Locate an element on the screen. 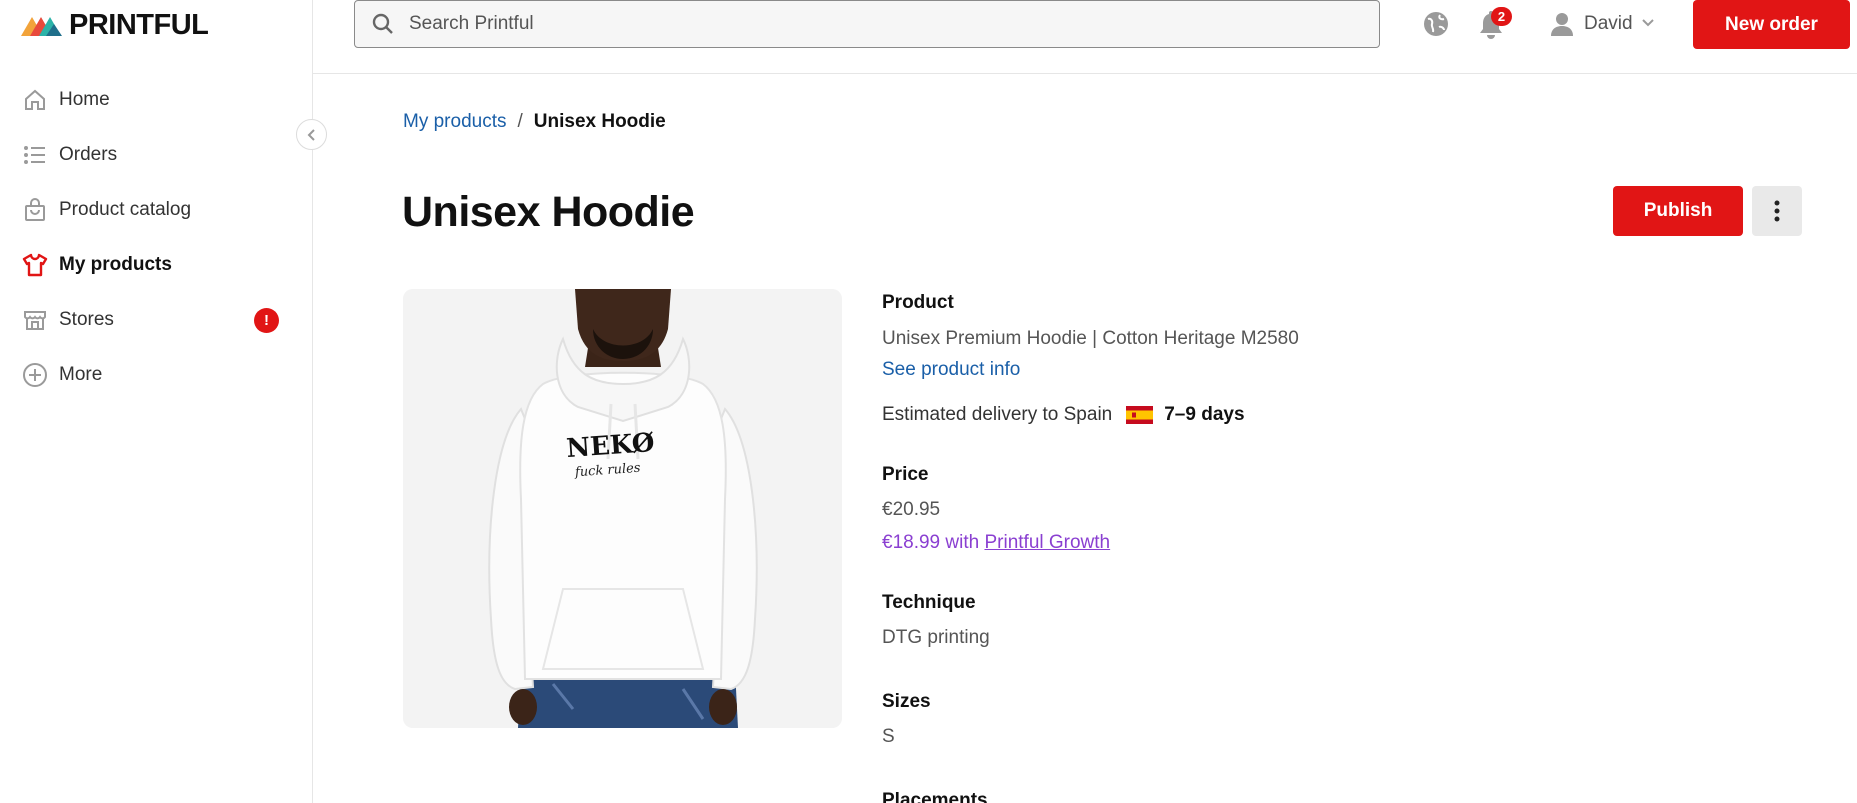 The image size is (1857, 803). notifications-count-badge: 2 is located at coordinates (1501, 16).